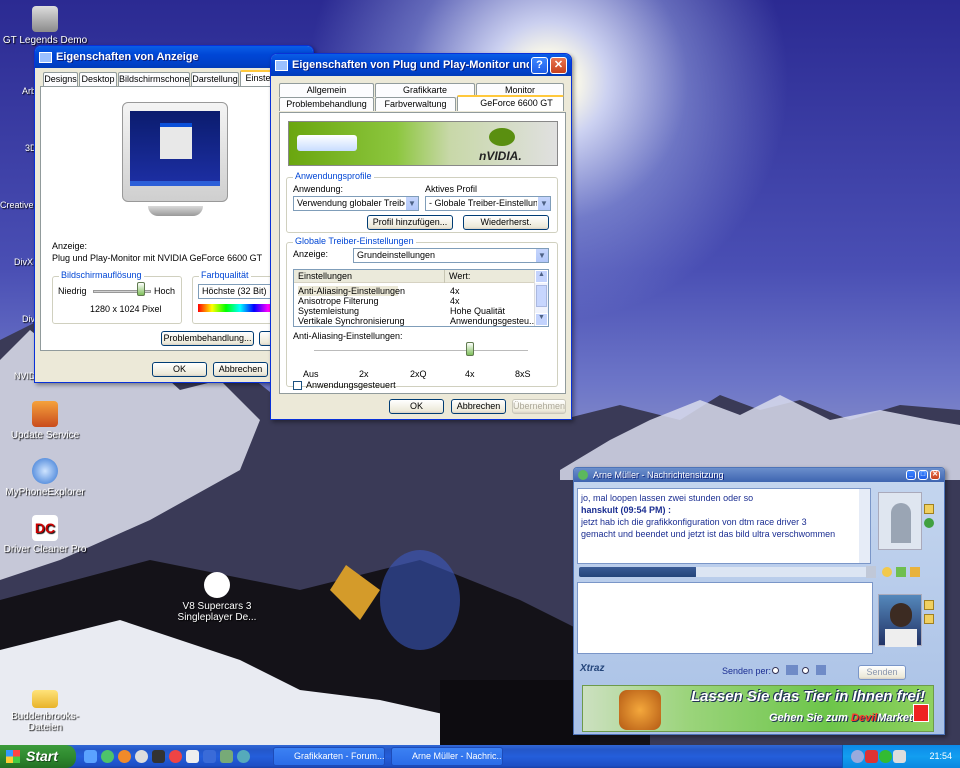 The height and width of the screenshot is (768, 960). Describe the element at coordinates (415, 104) in the screenshot. I see `tab-color-management: Farbverwaltung` at that location.